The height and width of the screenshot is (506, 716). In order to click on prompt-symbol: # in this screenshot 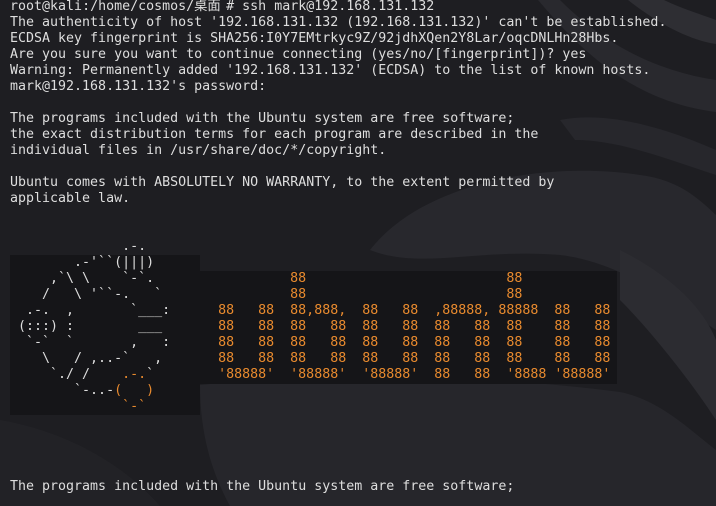, I will do `click(230, 7)`.